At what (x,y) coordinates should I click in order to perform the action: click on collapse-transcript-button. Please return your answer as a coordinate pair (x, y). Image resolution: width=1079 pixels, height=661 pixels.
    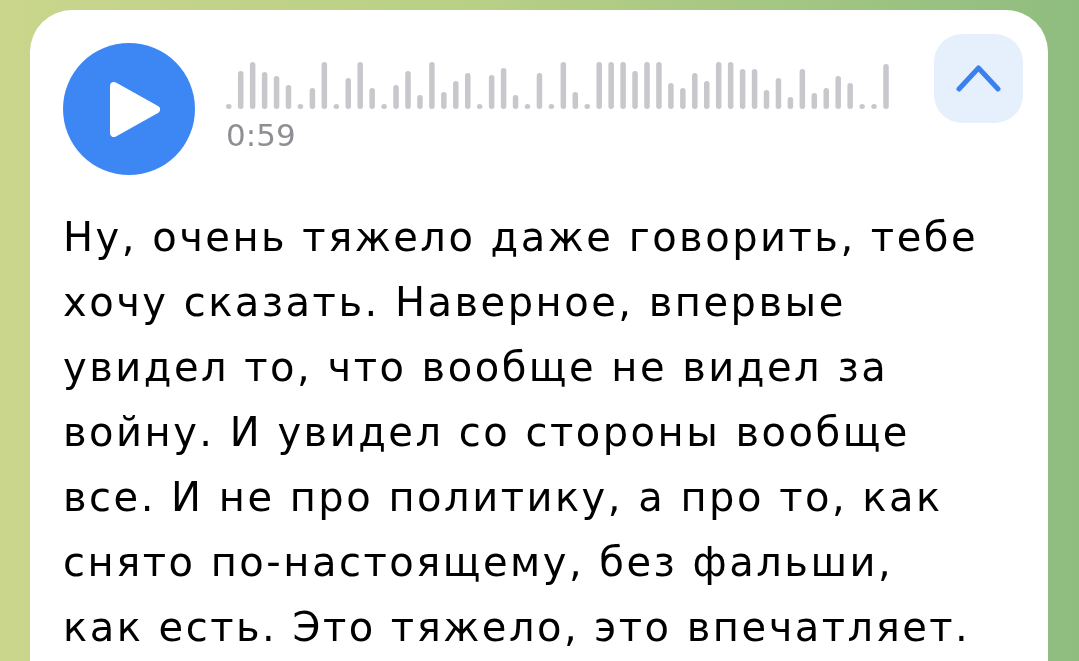
    Looking at the image, I should click on (978, 78).